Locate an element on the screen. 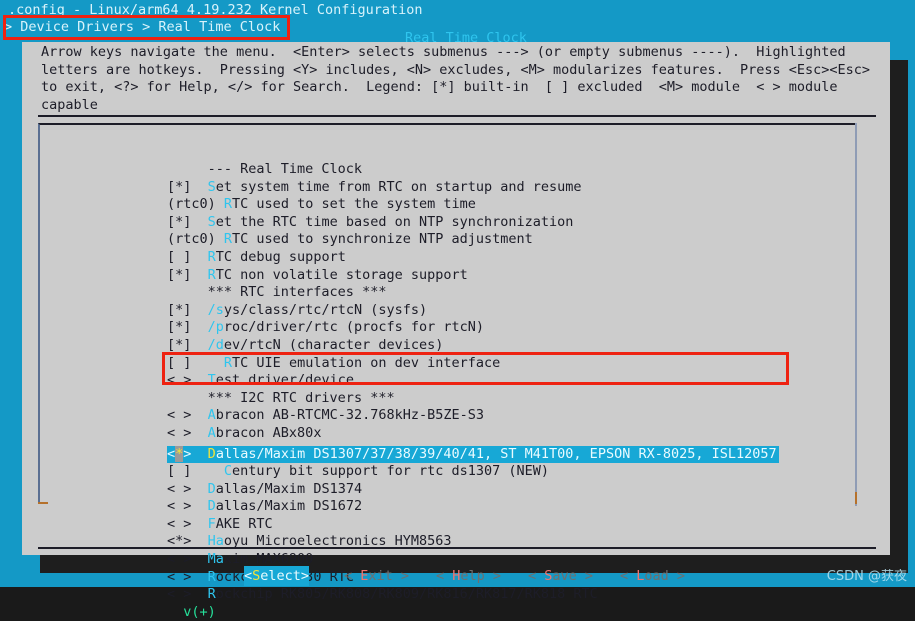 The width and height of the screenshot is (915, 621). menu-row: [*] /dev/rtcN (character devices) is located at coordinates (473, 346).